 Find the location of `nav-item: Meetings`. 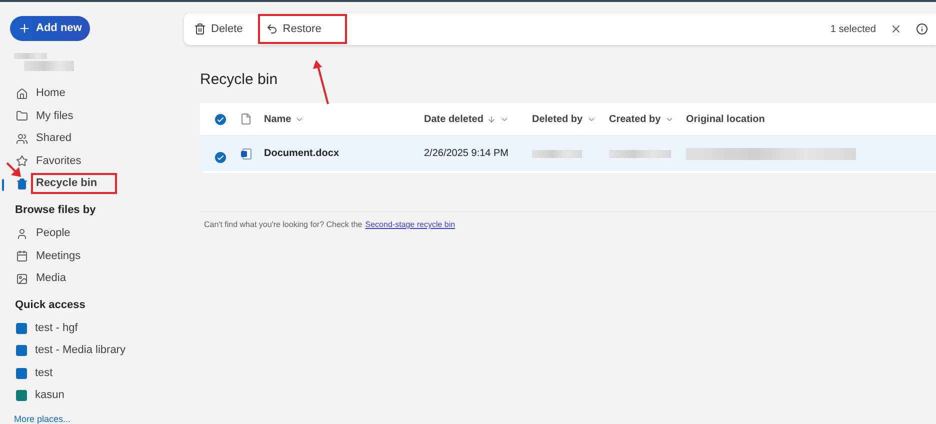

nav-item: Meetings is located at coordinates (97, 256).